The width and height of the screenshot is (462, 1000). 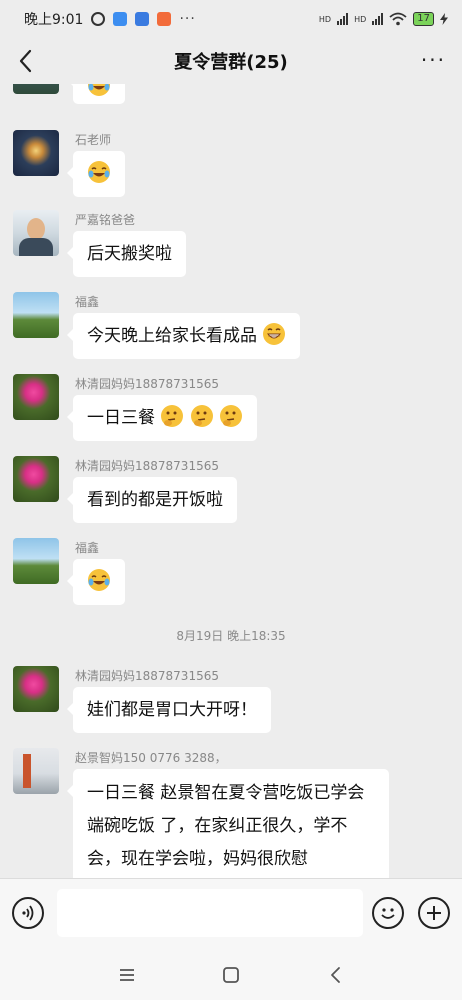 What do you see at coordinates (336, 975) in the screenshot?
I see `back-icon` at bounding box center [336, 975].